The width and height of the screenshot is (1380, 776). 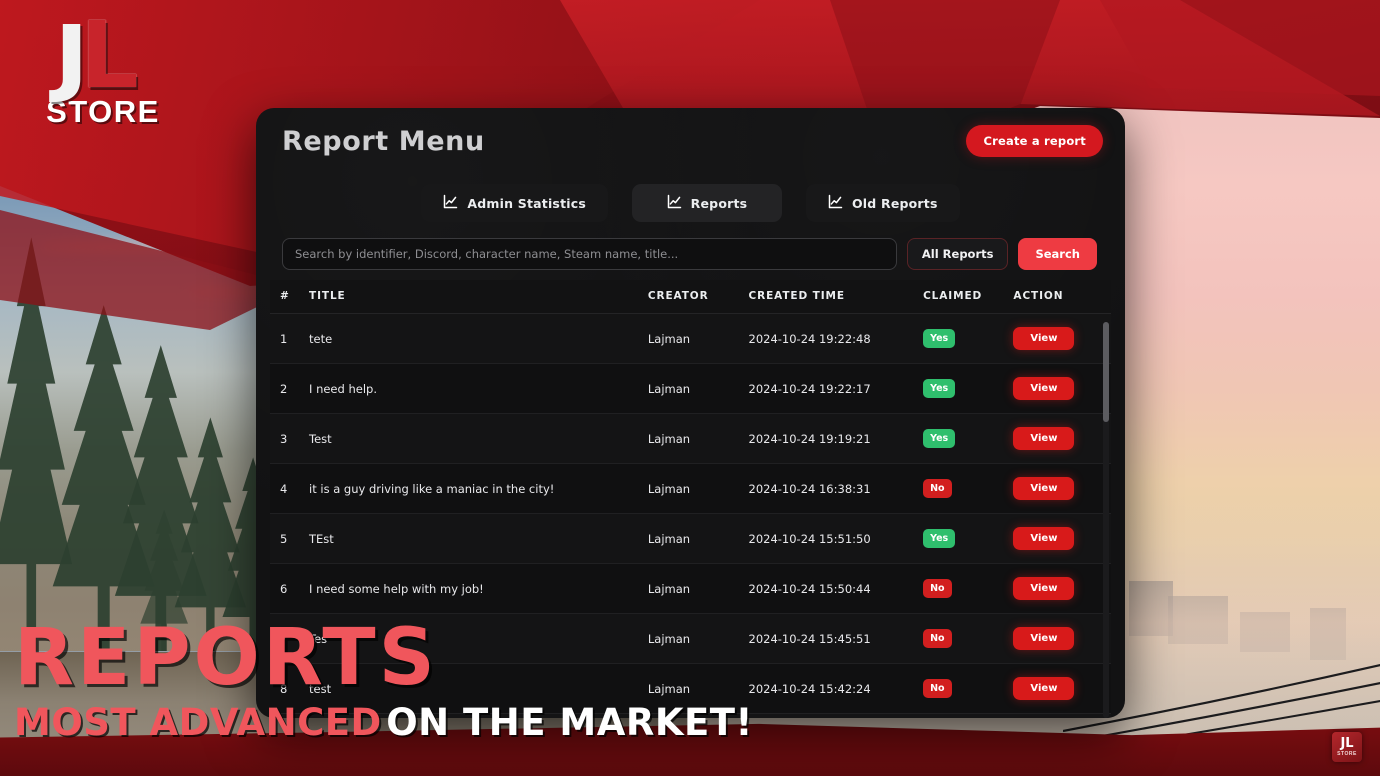 I want to click on tab-label: Admin Statistics, so click(x=526, y=203).